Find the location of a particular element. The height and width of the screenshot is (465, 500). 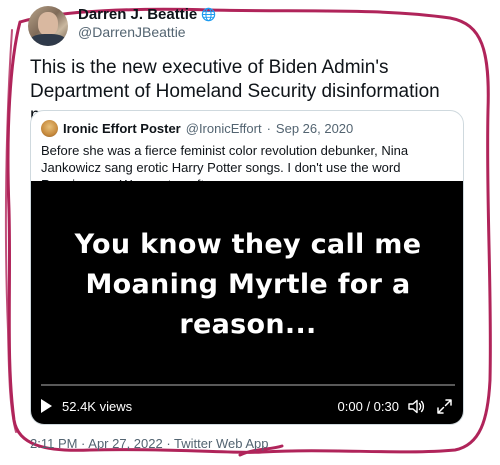

quoted-author-name: Ironic Effort Poster is located at coordinates (122, 128).